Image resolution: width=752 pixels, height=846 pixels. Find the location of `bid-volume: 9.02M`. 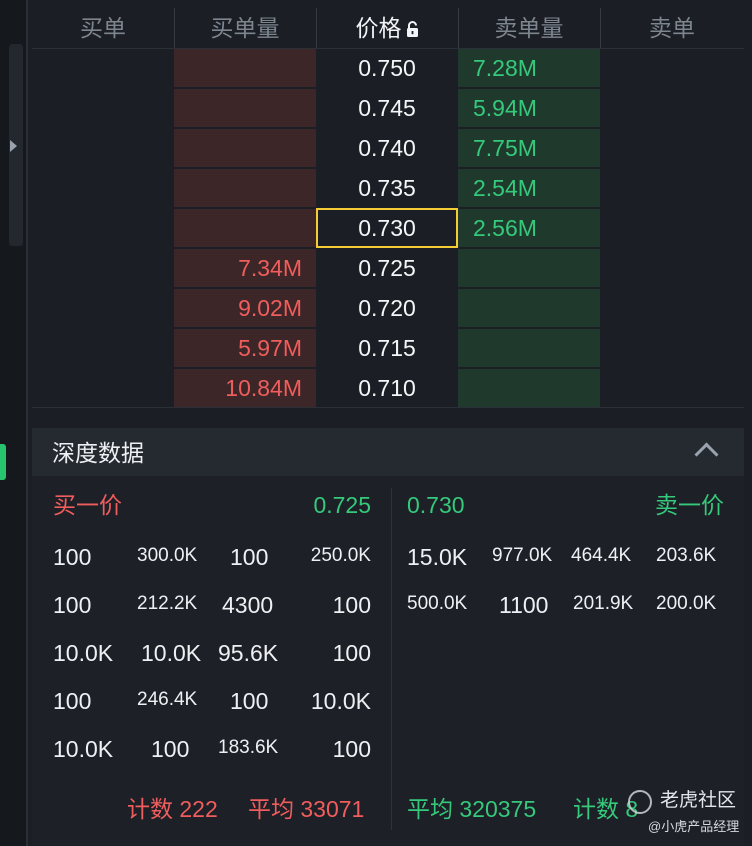

bid-volume: 9.02M is located at coordinates (270, 308).